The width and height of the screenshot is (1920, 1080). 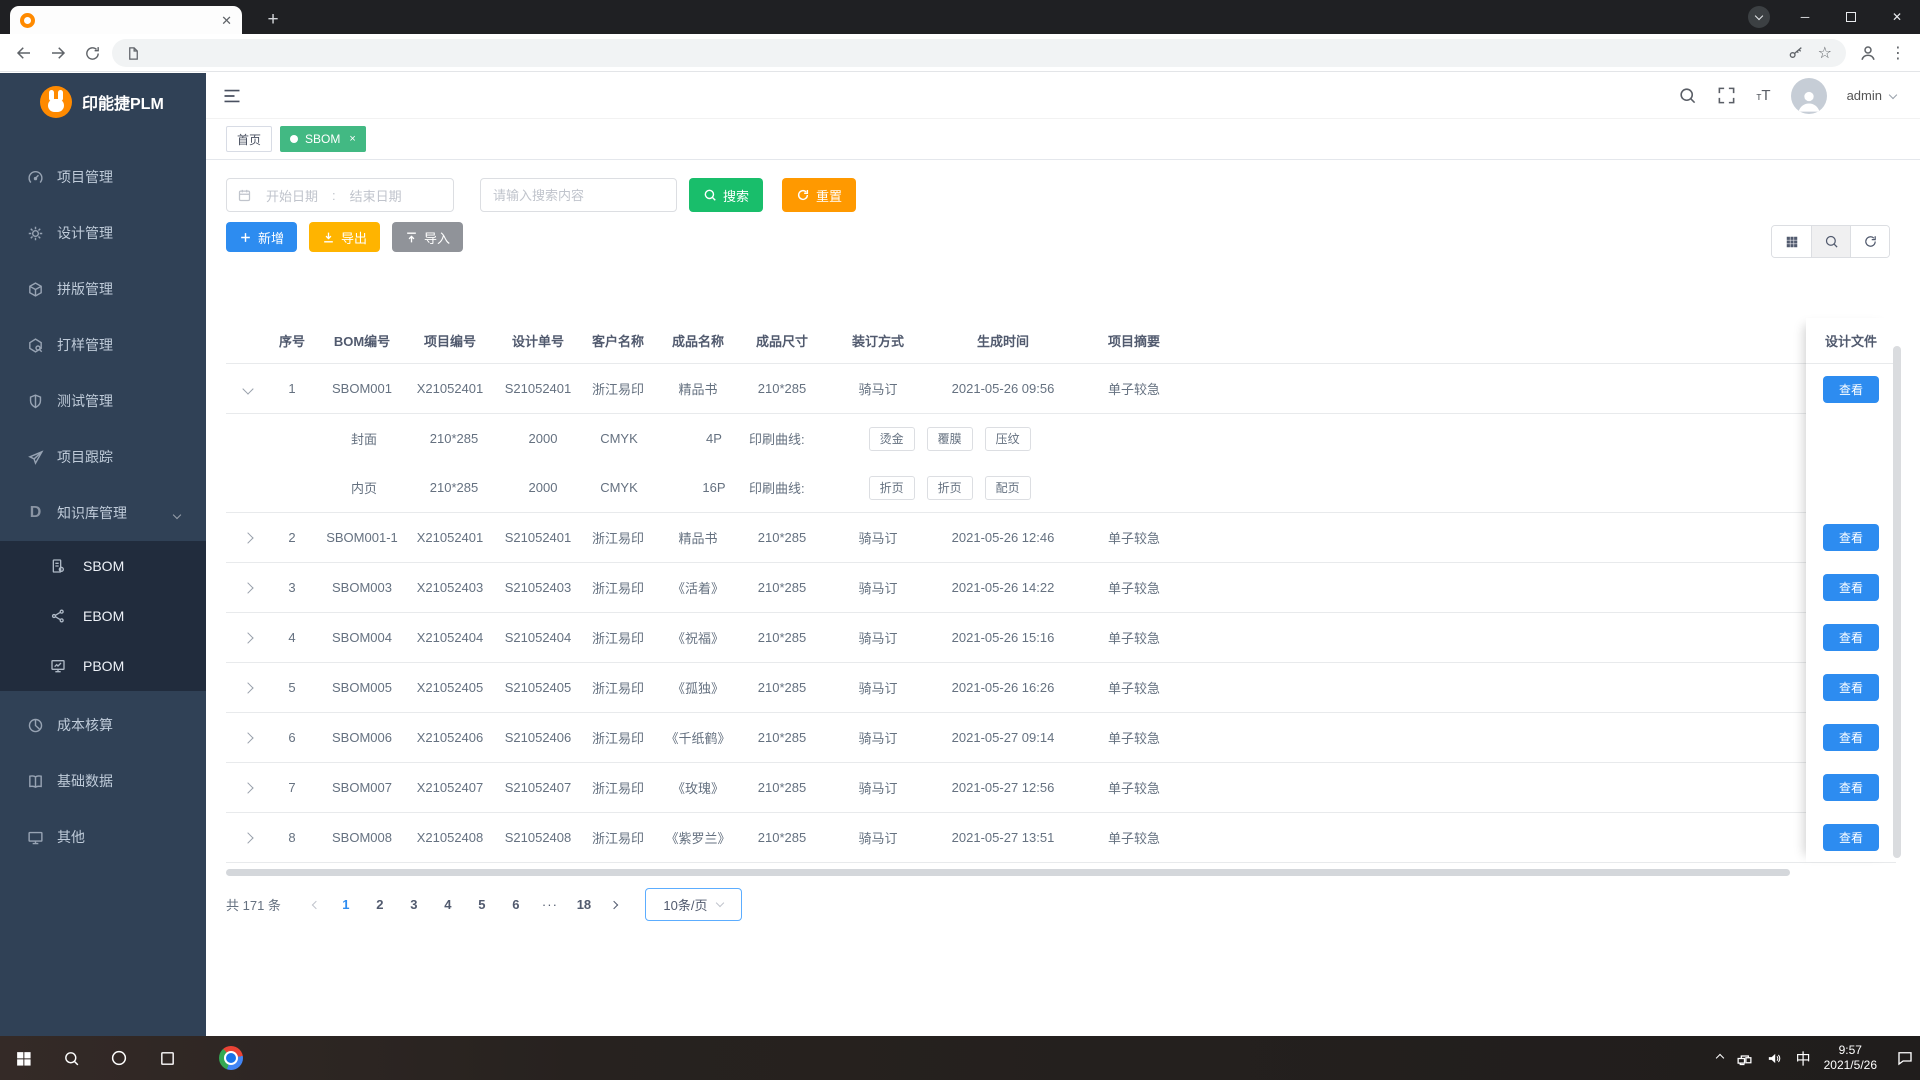 I want to click on sidebar-item-ebom: EBOM, so click(x=103, y=616).